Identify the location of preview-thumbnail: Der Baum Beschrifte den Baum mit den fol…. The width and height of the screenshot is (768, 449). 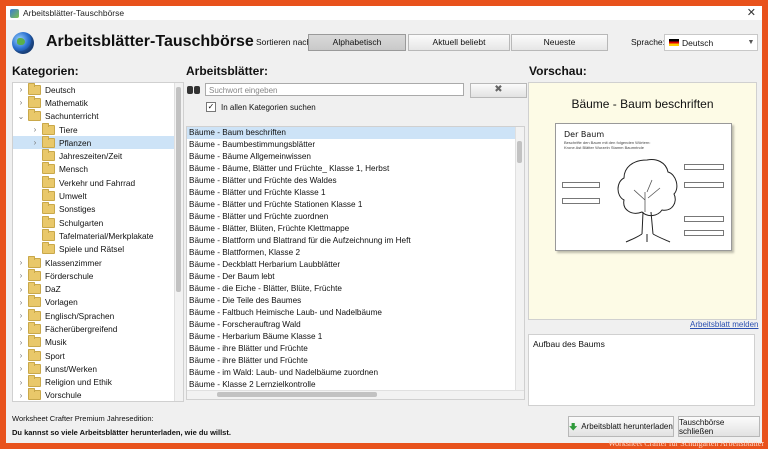
(643, 187).